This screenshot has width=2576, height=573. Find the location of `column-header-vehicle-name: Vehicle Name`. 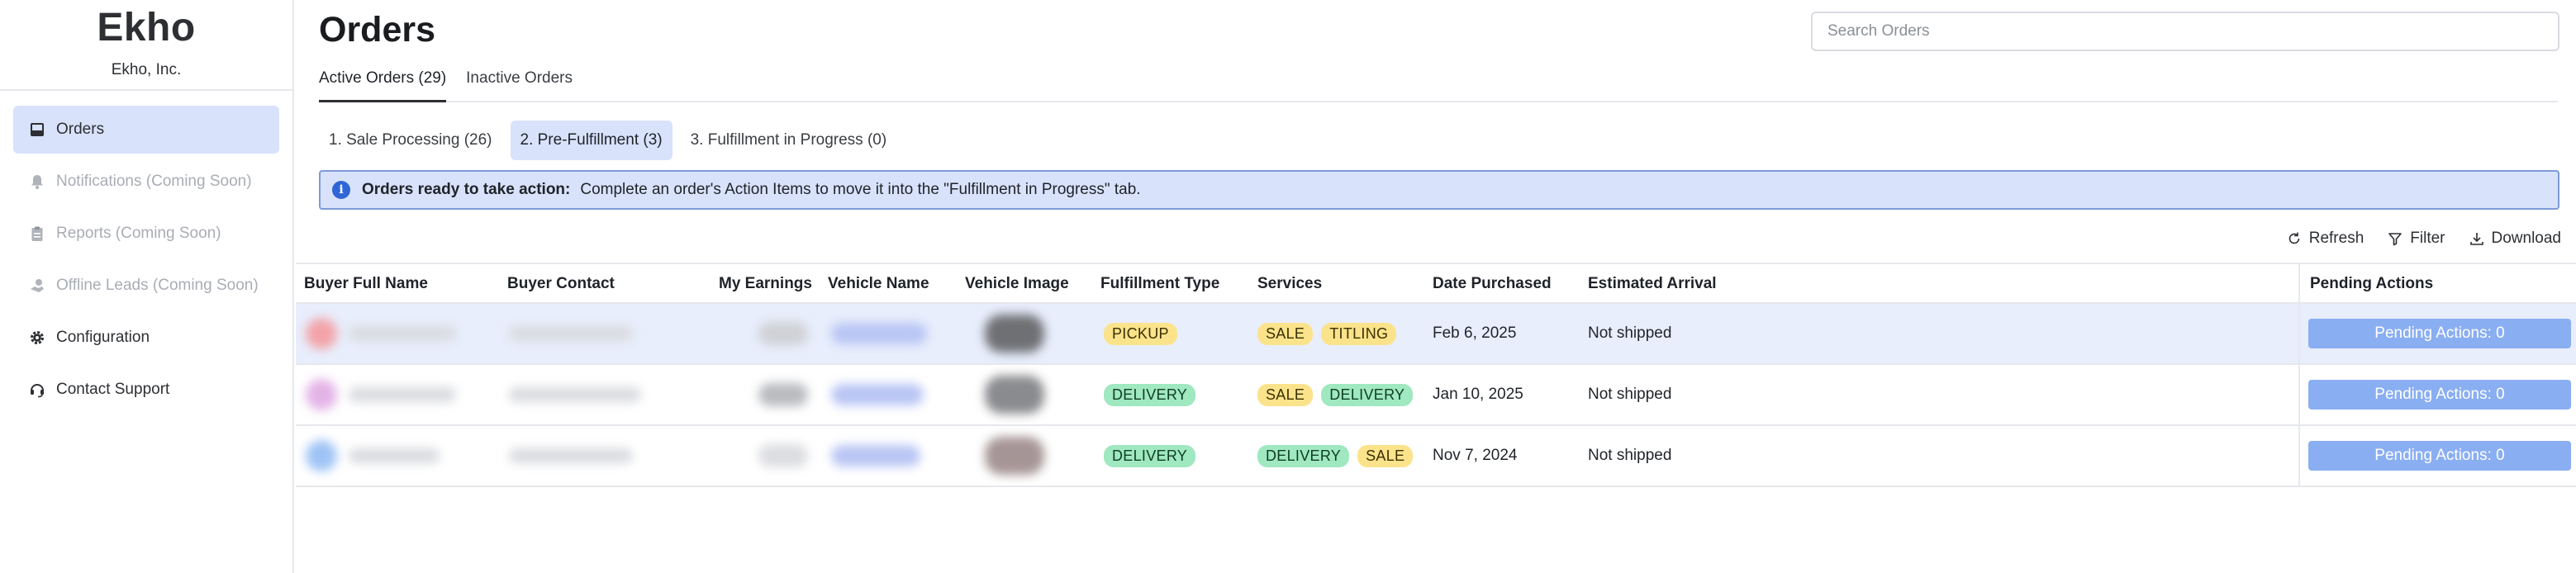

column-header-vehicle-name: Vehicle Name is located at coordinates (878, 284).